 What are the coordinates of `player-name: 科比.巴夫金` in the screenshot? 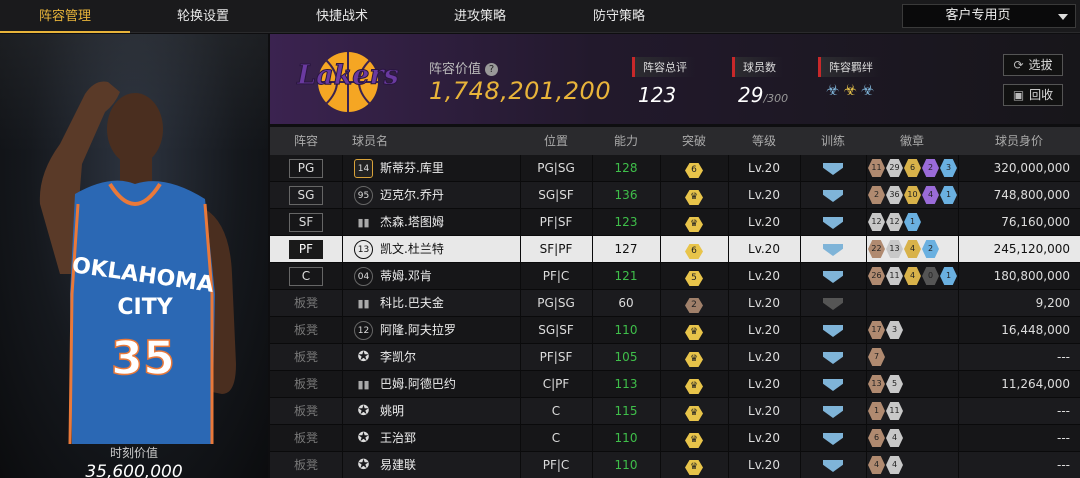 It's located at (412, 303).